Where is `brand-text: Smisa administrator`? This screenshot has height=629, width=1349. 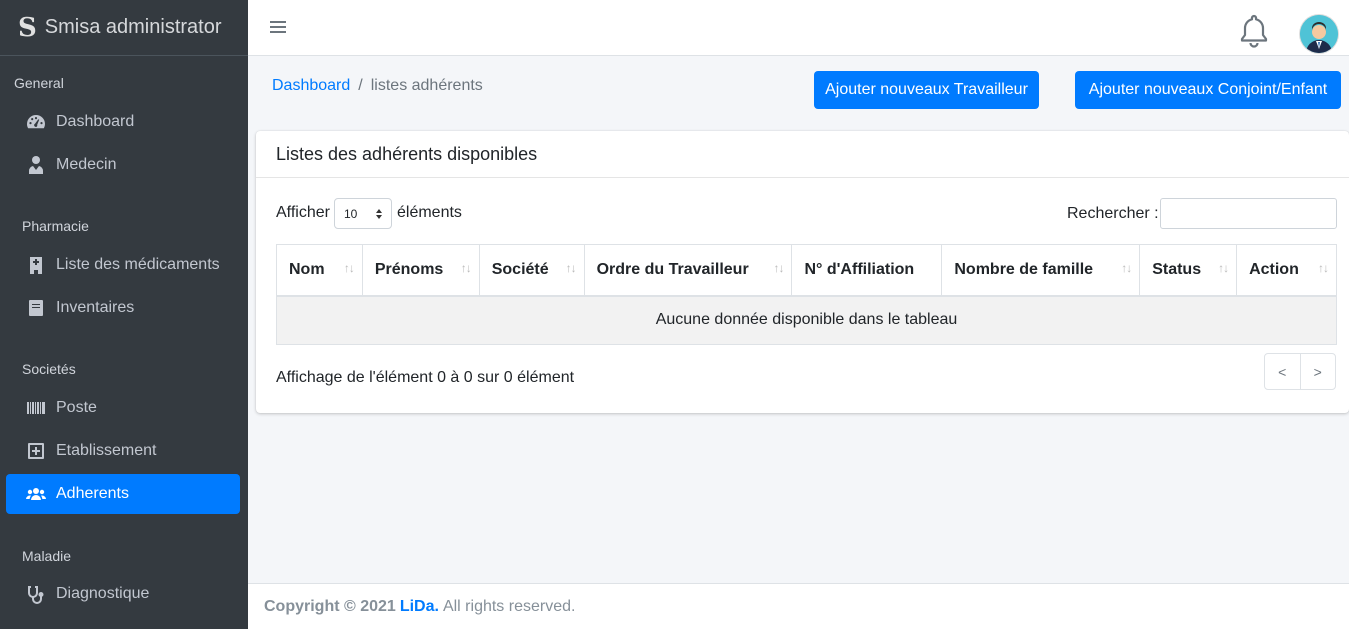 brand-text: Smisa administrator is located at coordinates (133, 27).